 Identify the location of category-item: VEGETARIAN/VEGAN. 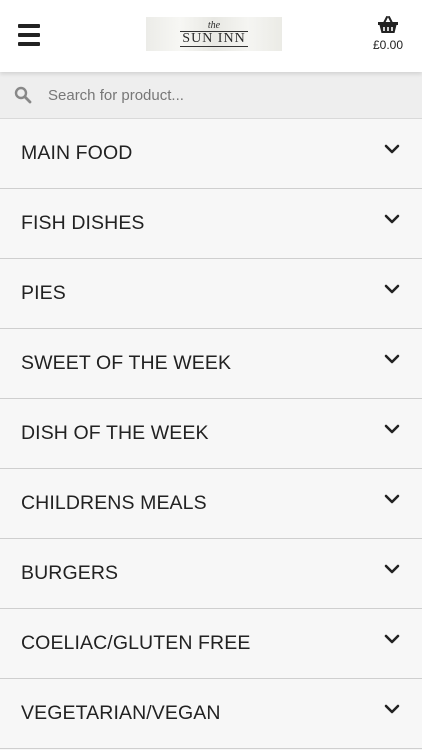
(211, 714).